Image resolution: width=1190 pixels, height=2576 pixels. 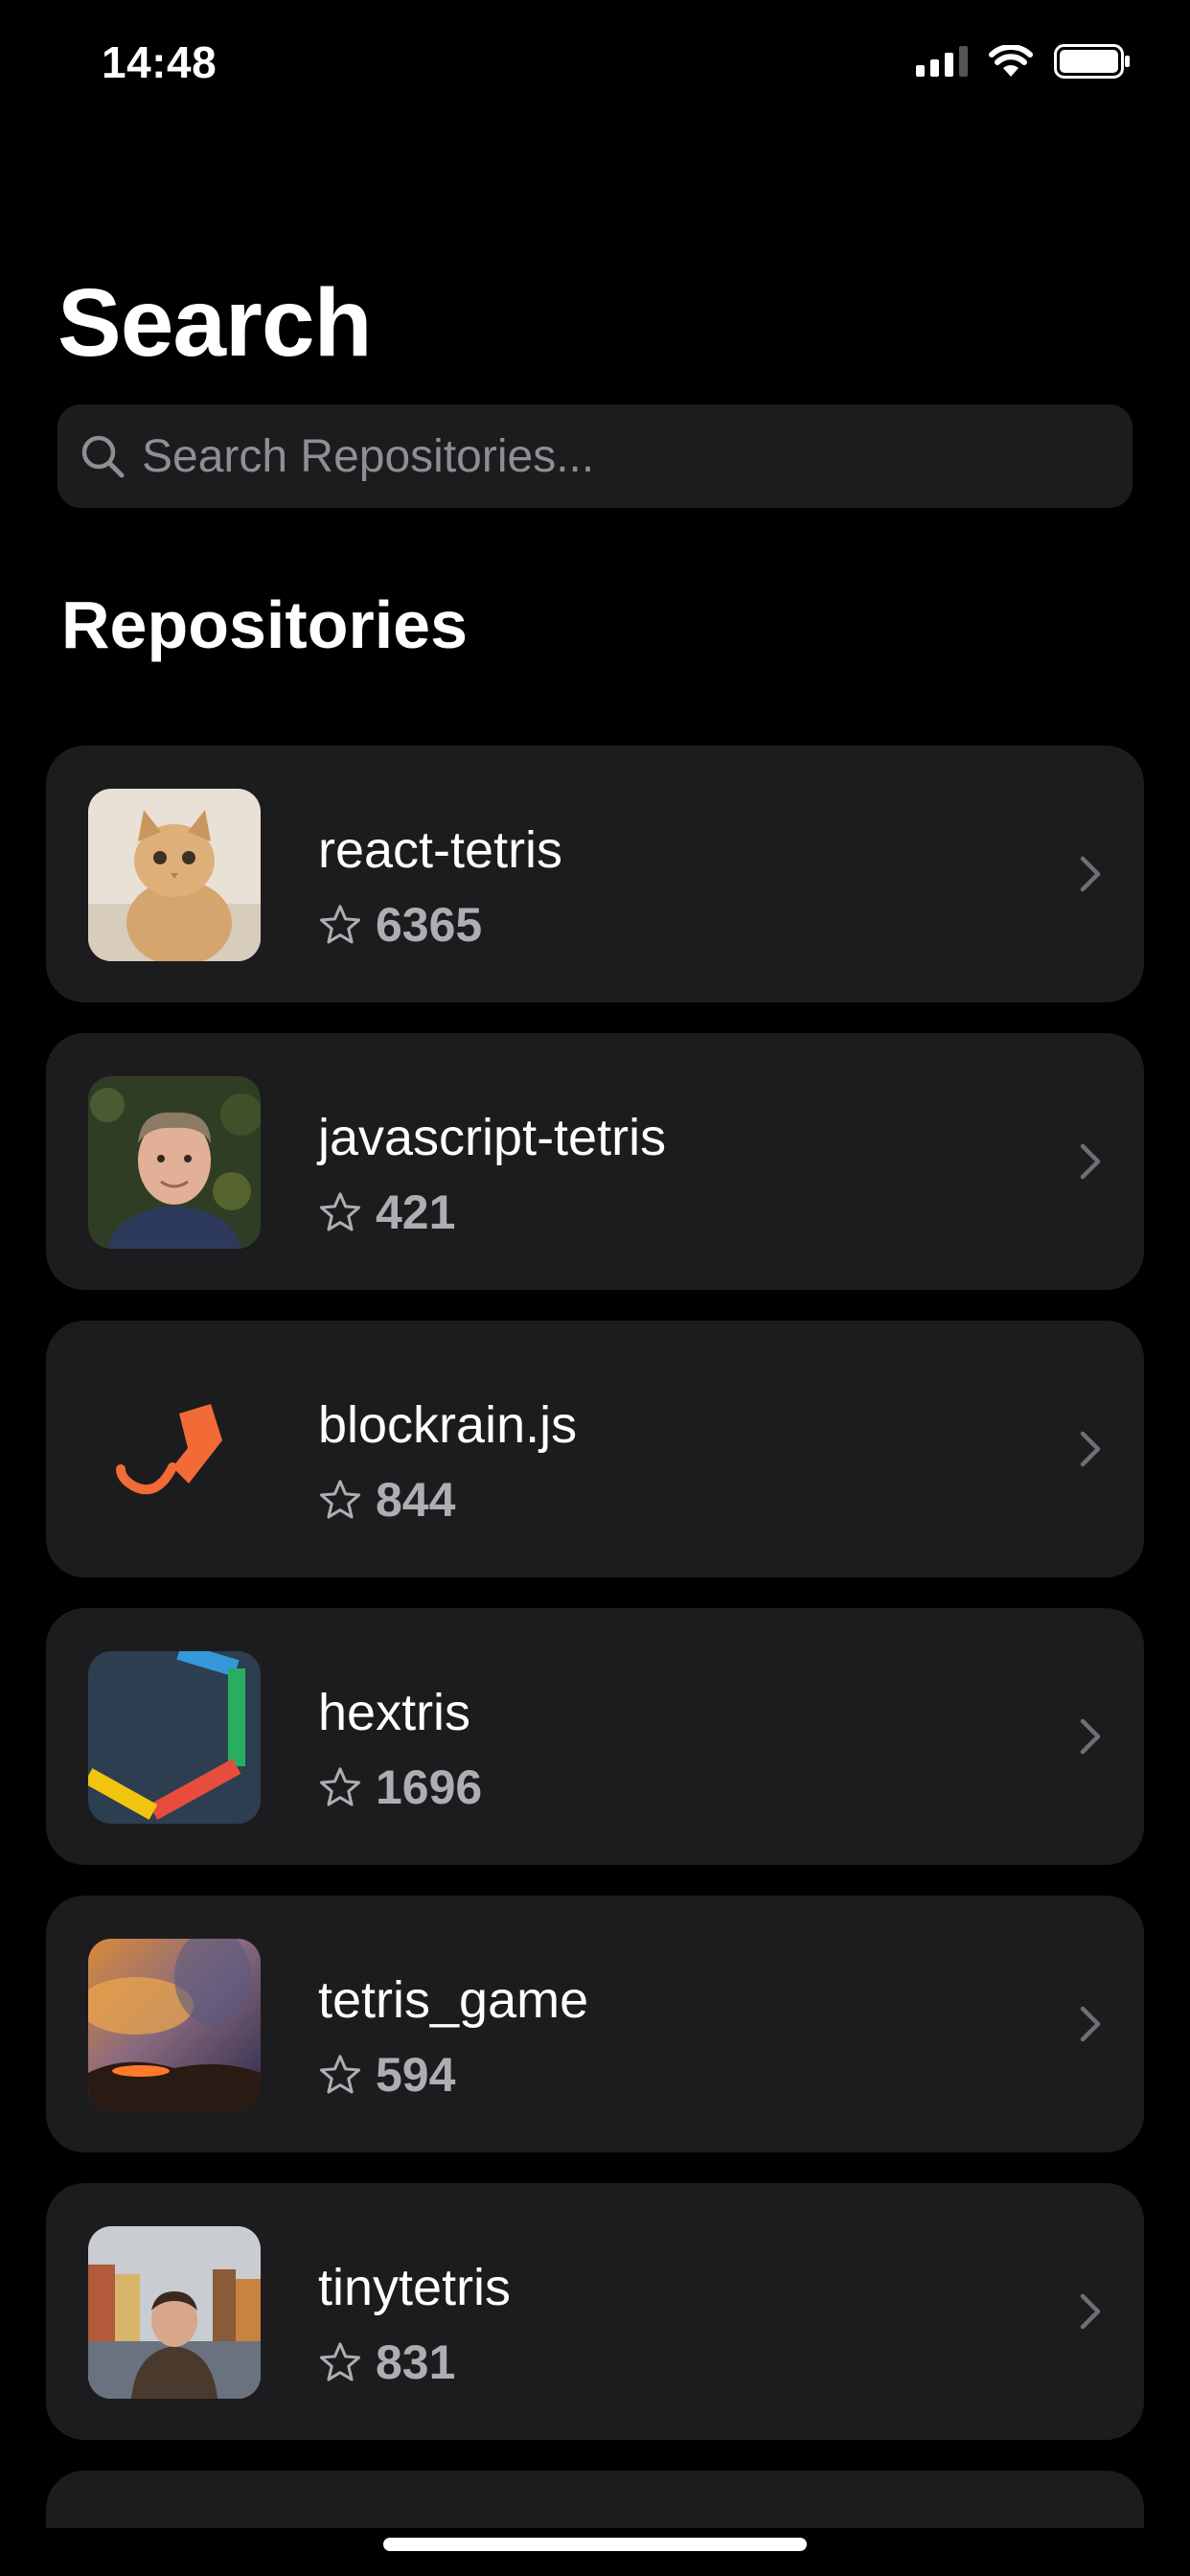 I want to click on repo-card-react-tetris: react-tetris 6365, so click(x=595, y=874).